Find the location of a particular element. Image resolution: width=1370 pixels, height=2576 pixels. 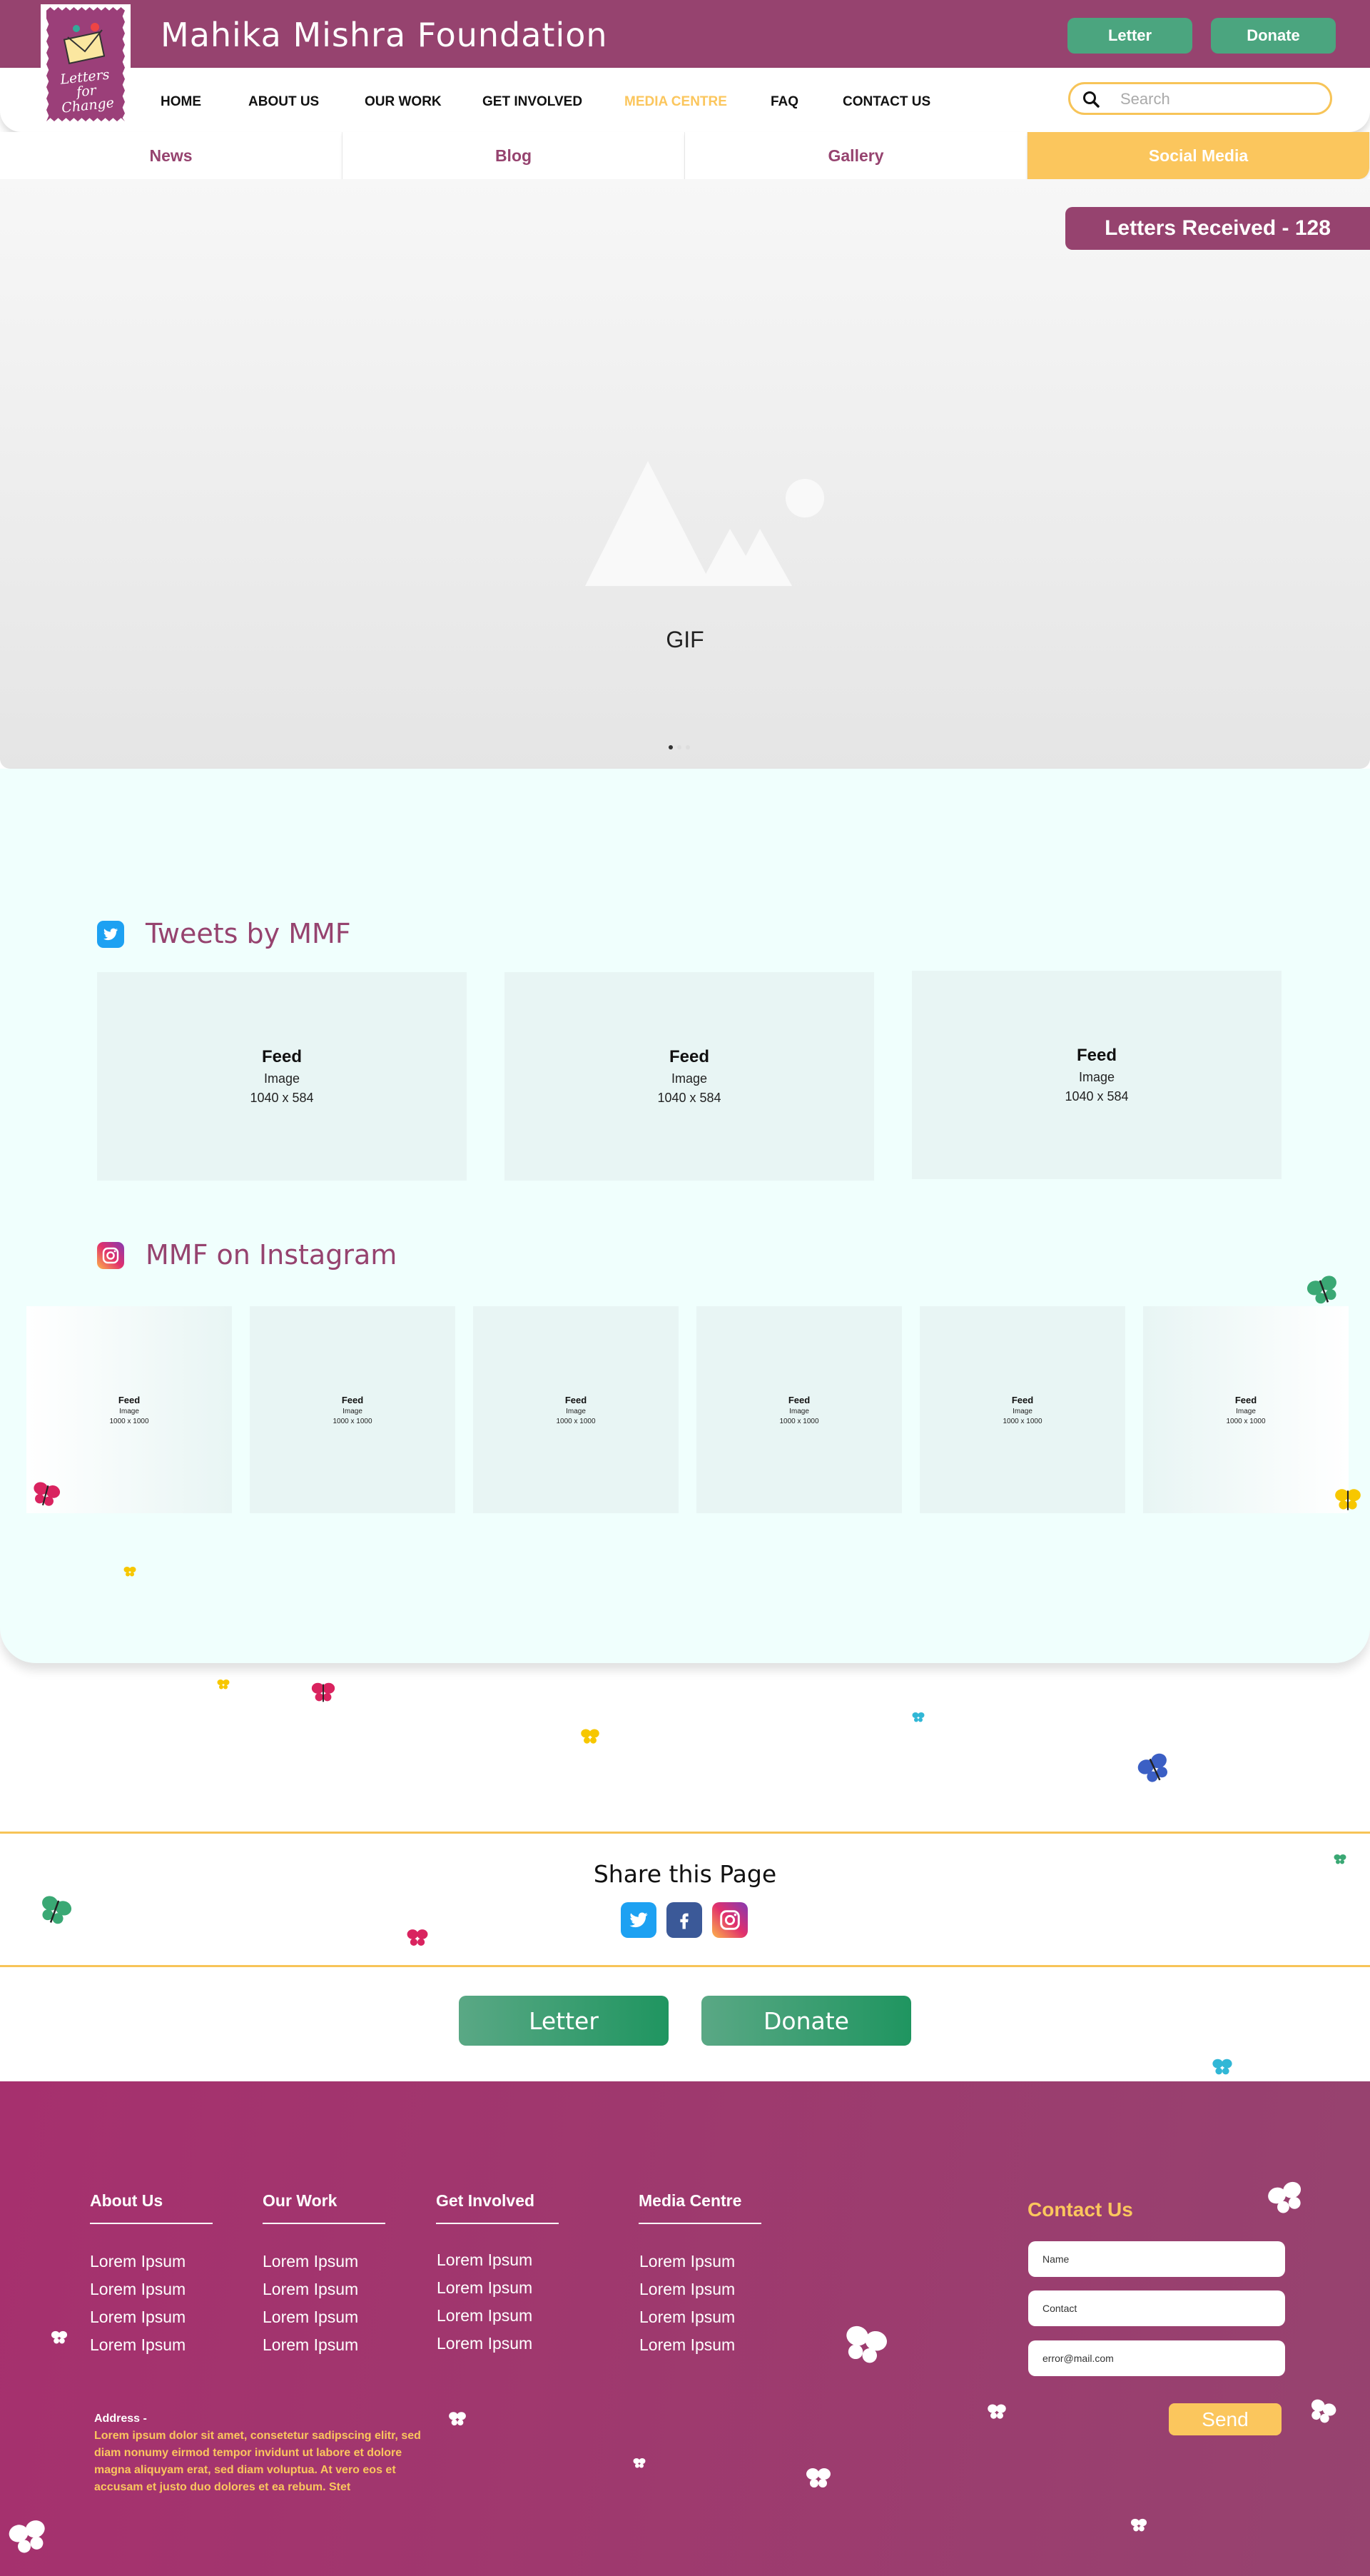

letter-button: Letter is located at coordinates (1129, 36).